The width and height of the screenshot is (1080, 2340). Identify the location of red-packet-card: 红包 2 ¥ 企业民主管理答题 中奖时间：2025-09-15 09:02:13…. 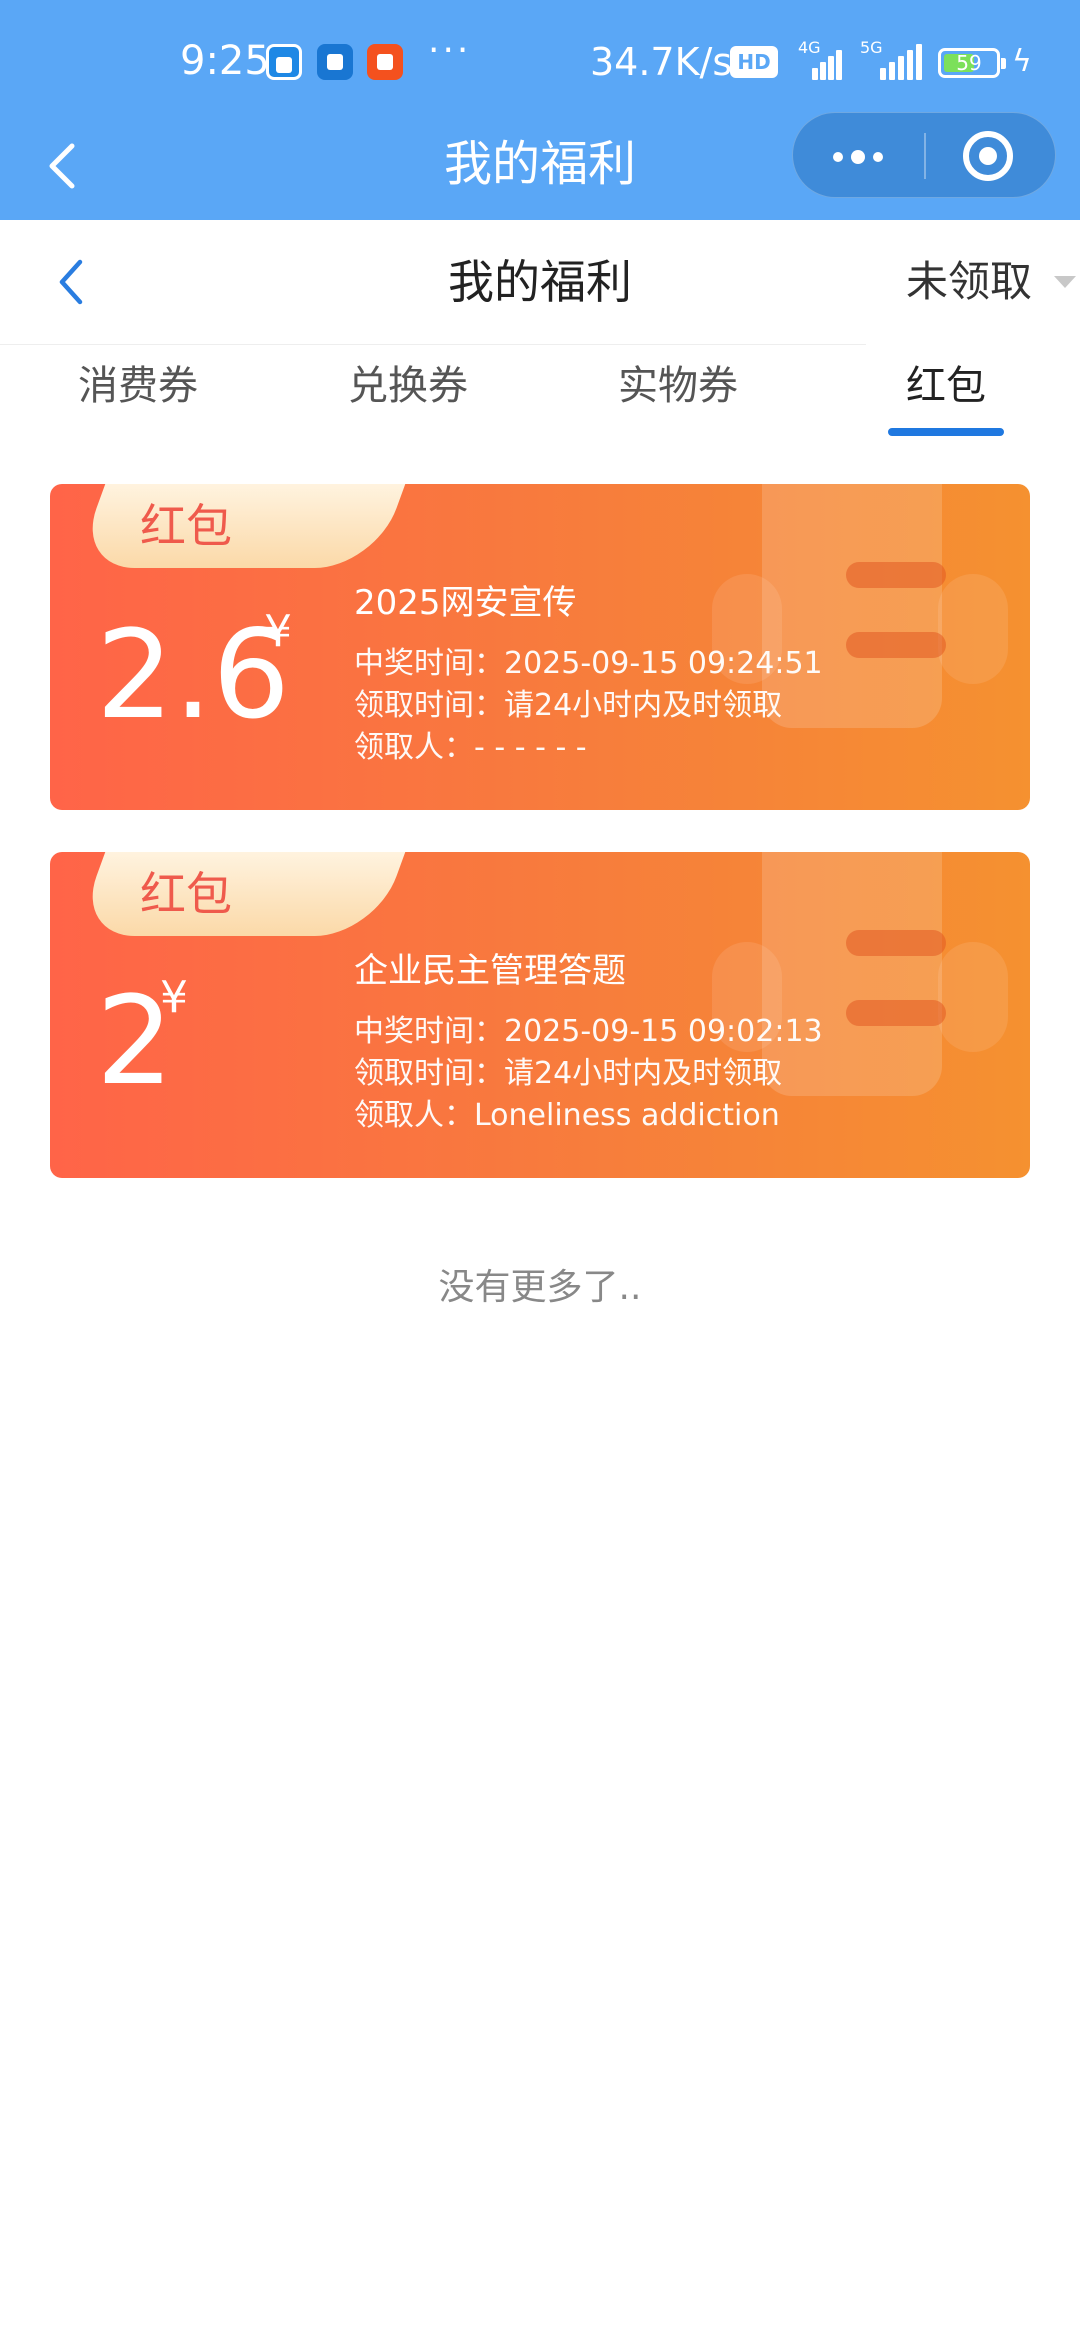
(540, 1015).